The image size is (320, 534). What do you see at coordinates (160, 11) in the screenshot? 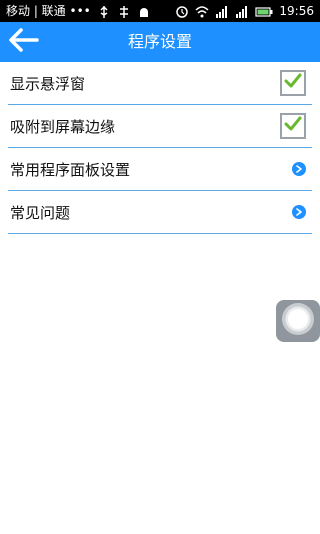
I see `status-bar: 移动 | 联通 ••• 19:56` at bounding box center [160, 11].